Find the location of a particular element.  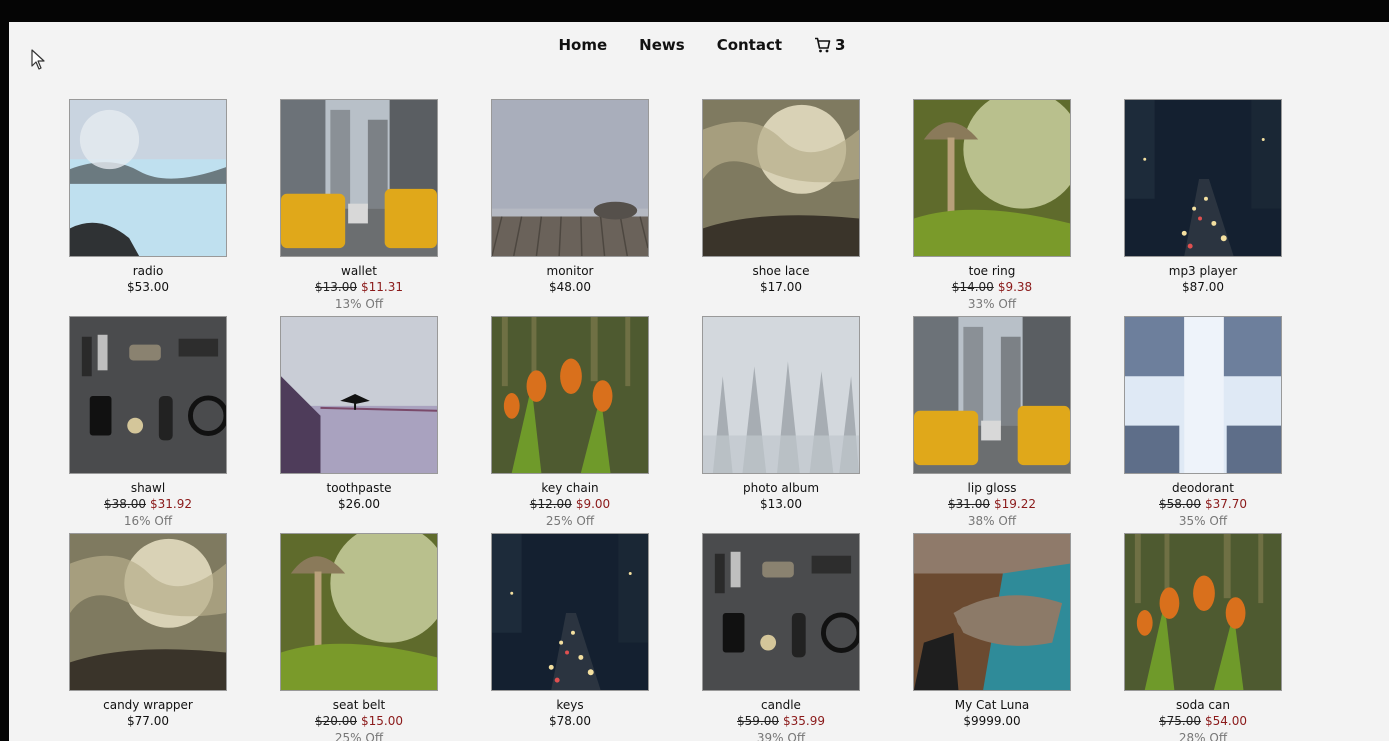

product-name: monitor is located at coordinates (570, 271).